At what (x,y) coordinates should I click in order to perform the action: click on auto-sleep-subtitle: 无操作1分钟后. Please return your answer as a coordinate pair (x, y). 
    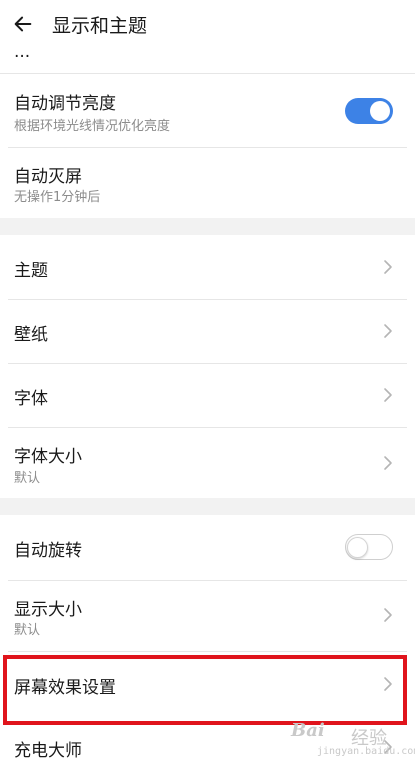
    Looking at the image, I should click on (57, 197).